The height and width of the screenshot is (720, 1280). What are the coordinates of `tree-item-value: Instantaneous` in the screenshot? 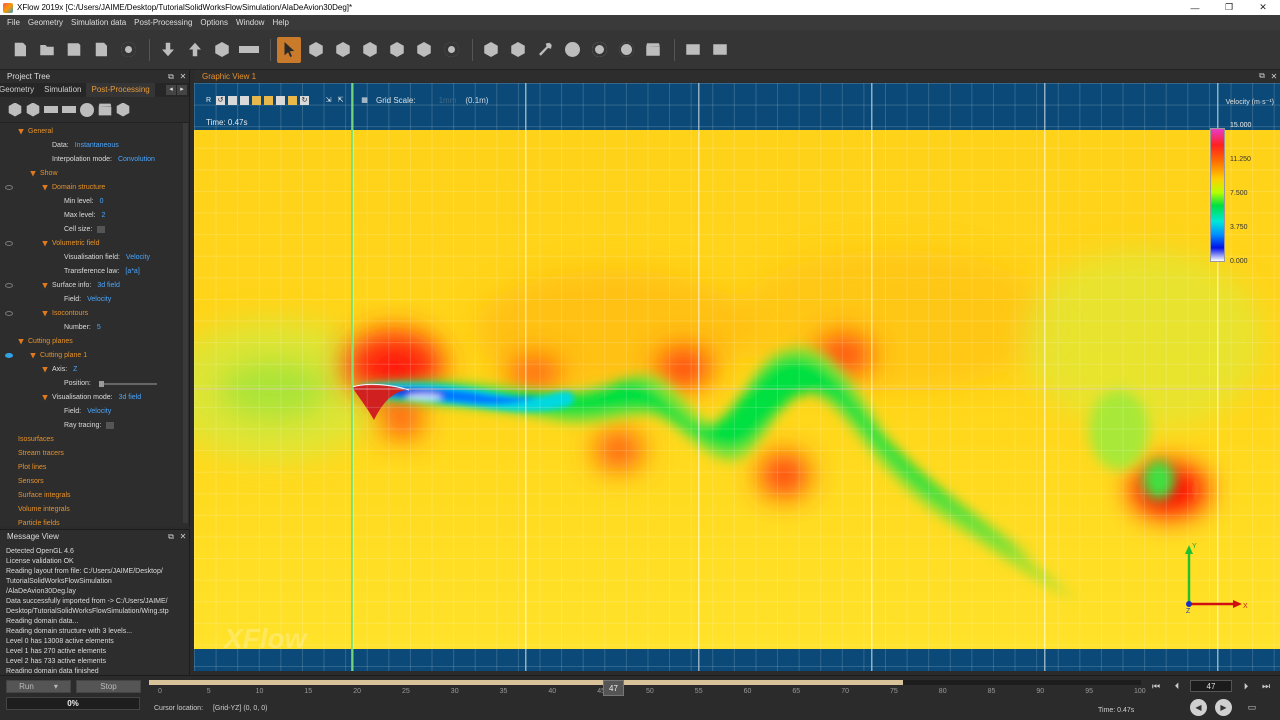 It's located at (97, 145).